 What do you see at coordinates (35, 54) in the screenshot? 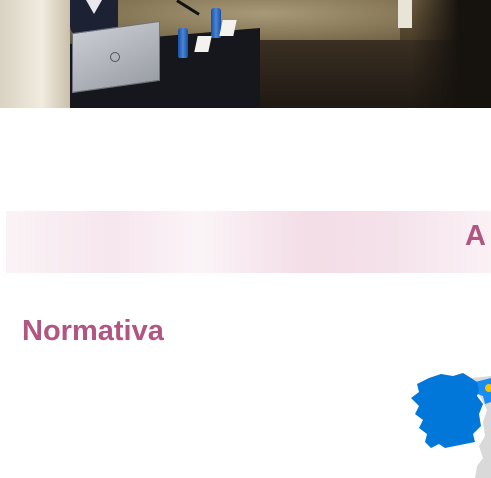
I see `photo-curtain` at bounding box center [35, 54].